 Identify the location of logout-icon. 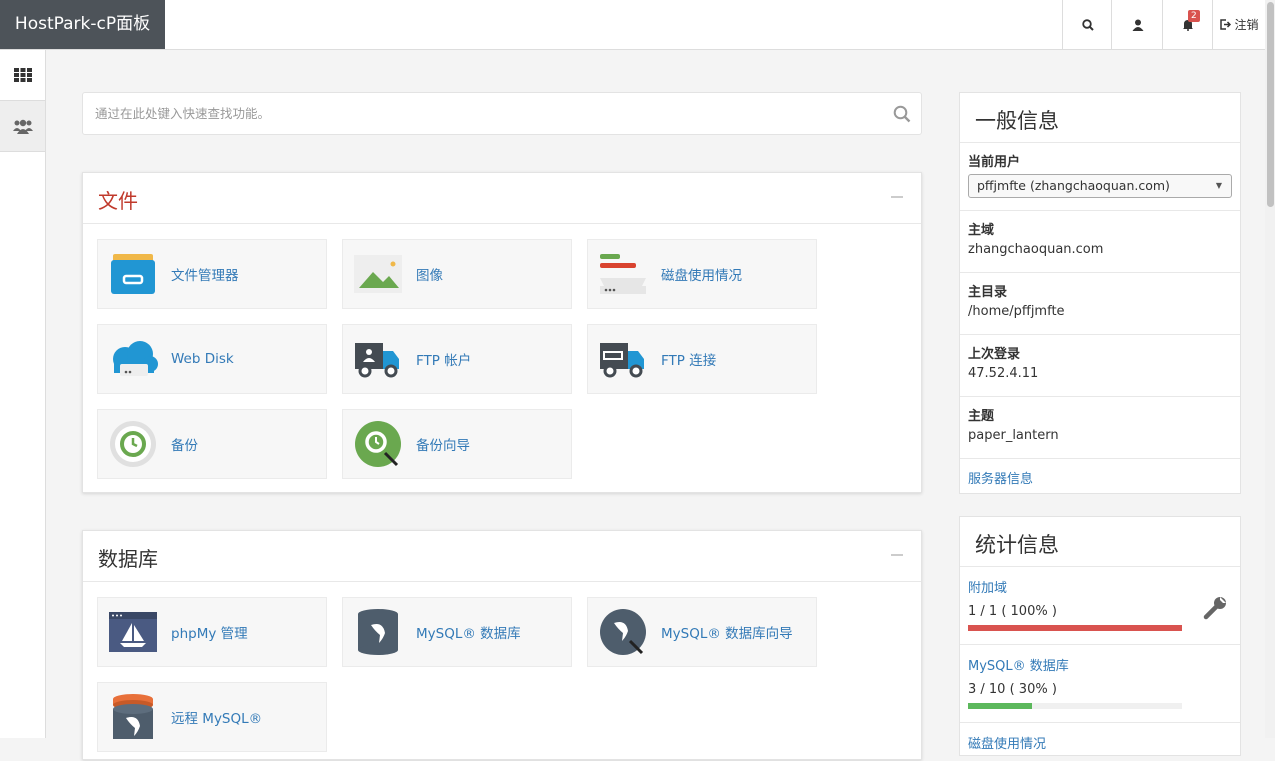
(1226, 24).